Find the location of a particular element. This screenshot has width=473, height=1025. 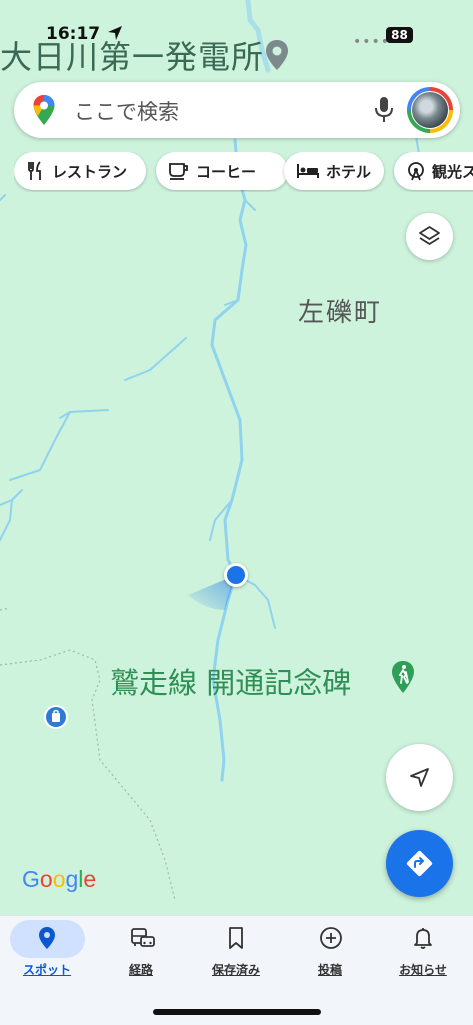

chip-hotel: ホテル is located at coordinates (334, 171).